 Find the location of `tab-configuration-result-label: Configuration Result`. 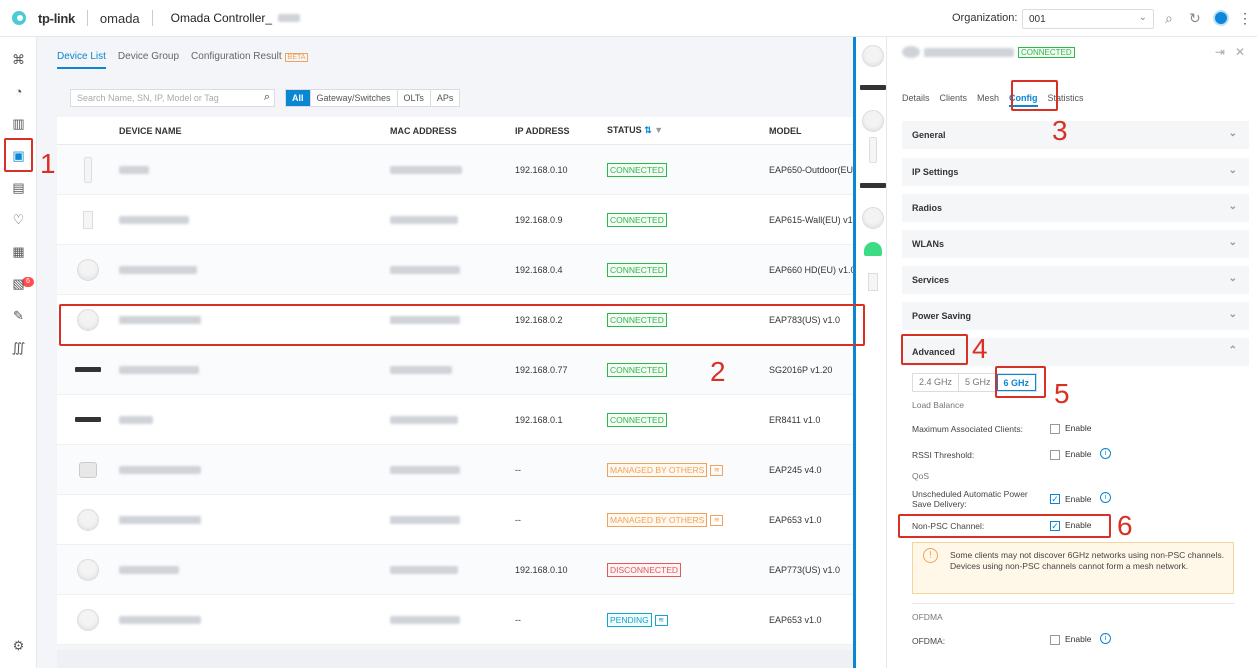

tab-configuration-result-label: Configuration Result is located at coordinates (236, 56).